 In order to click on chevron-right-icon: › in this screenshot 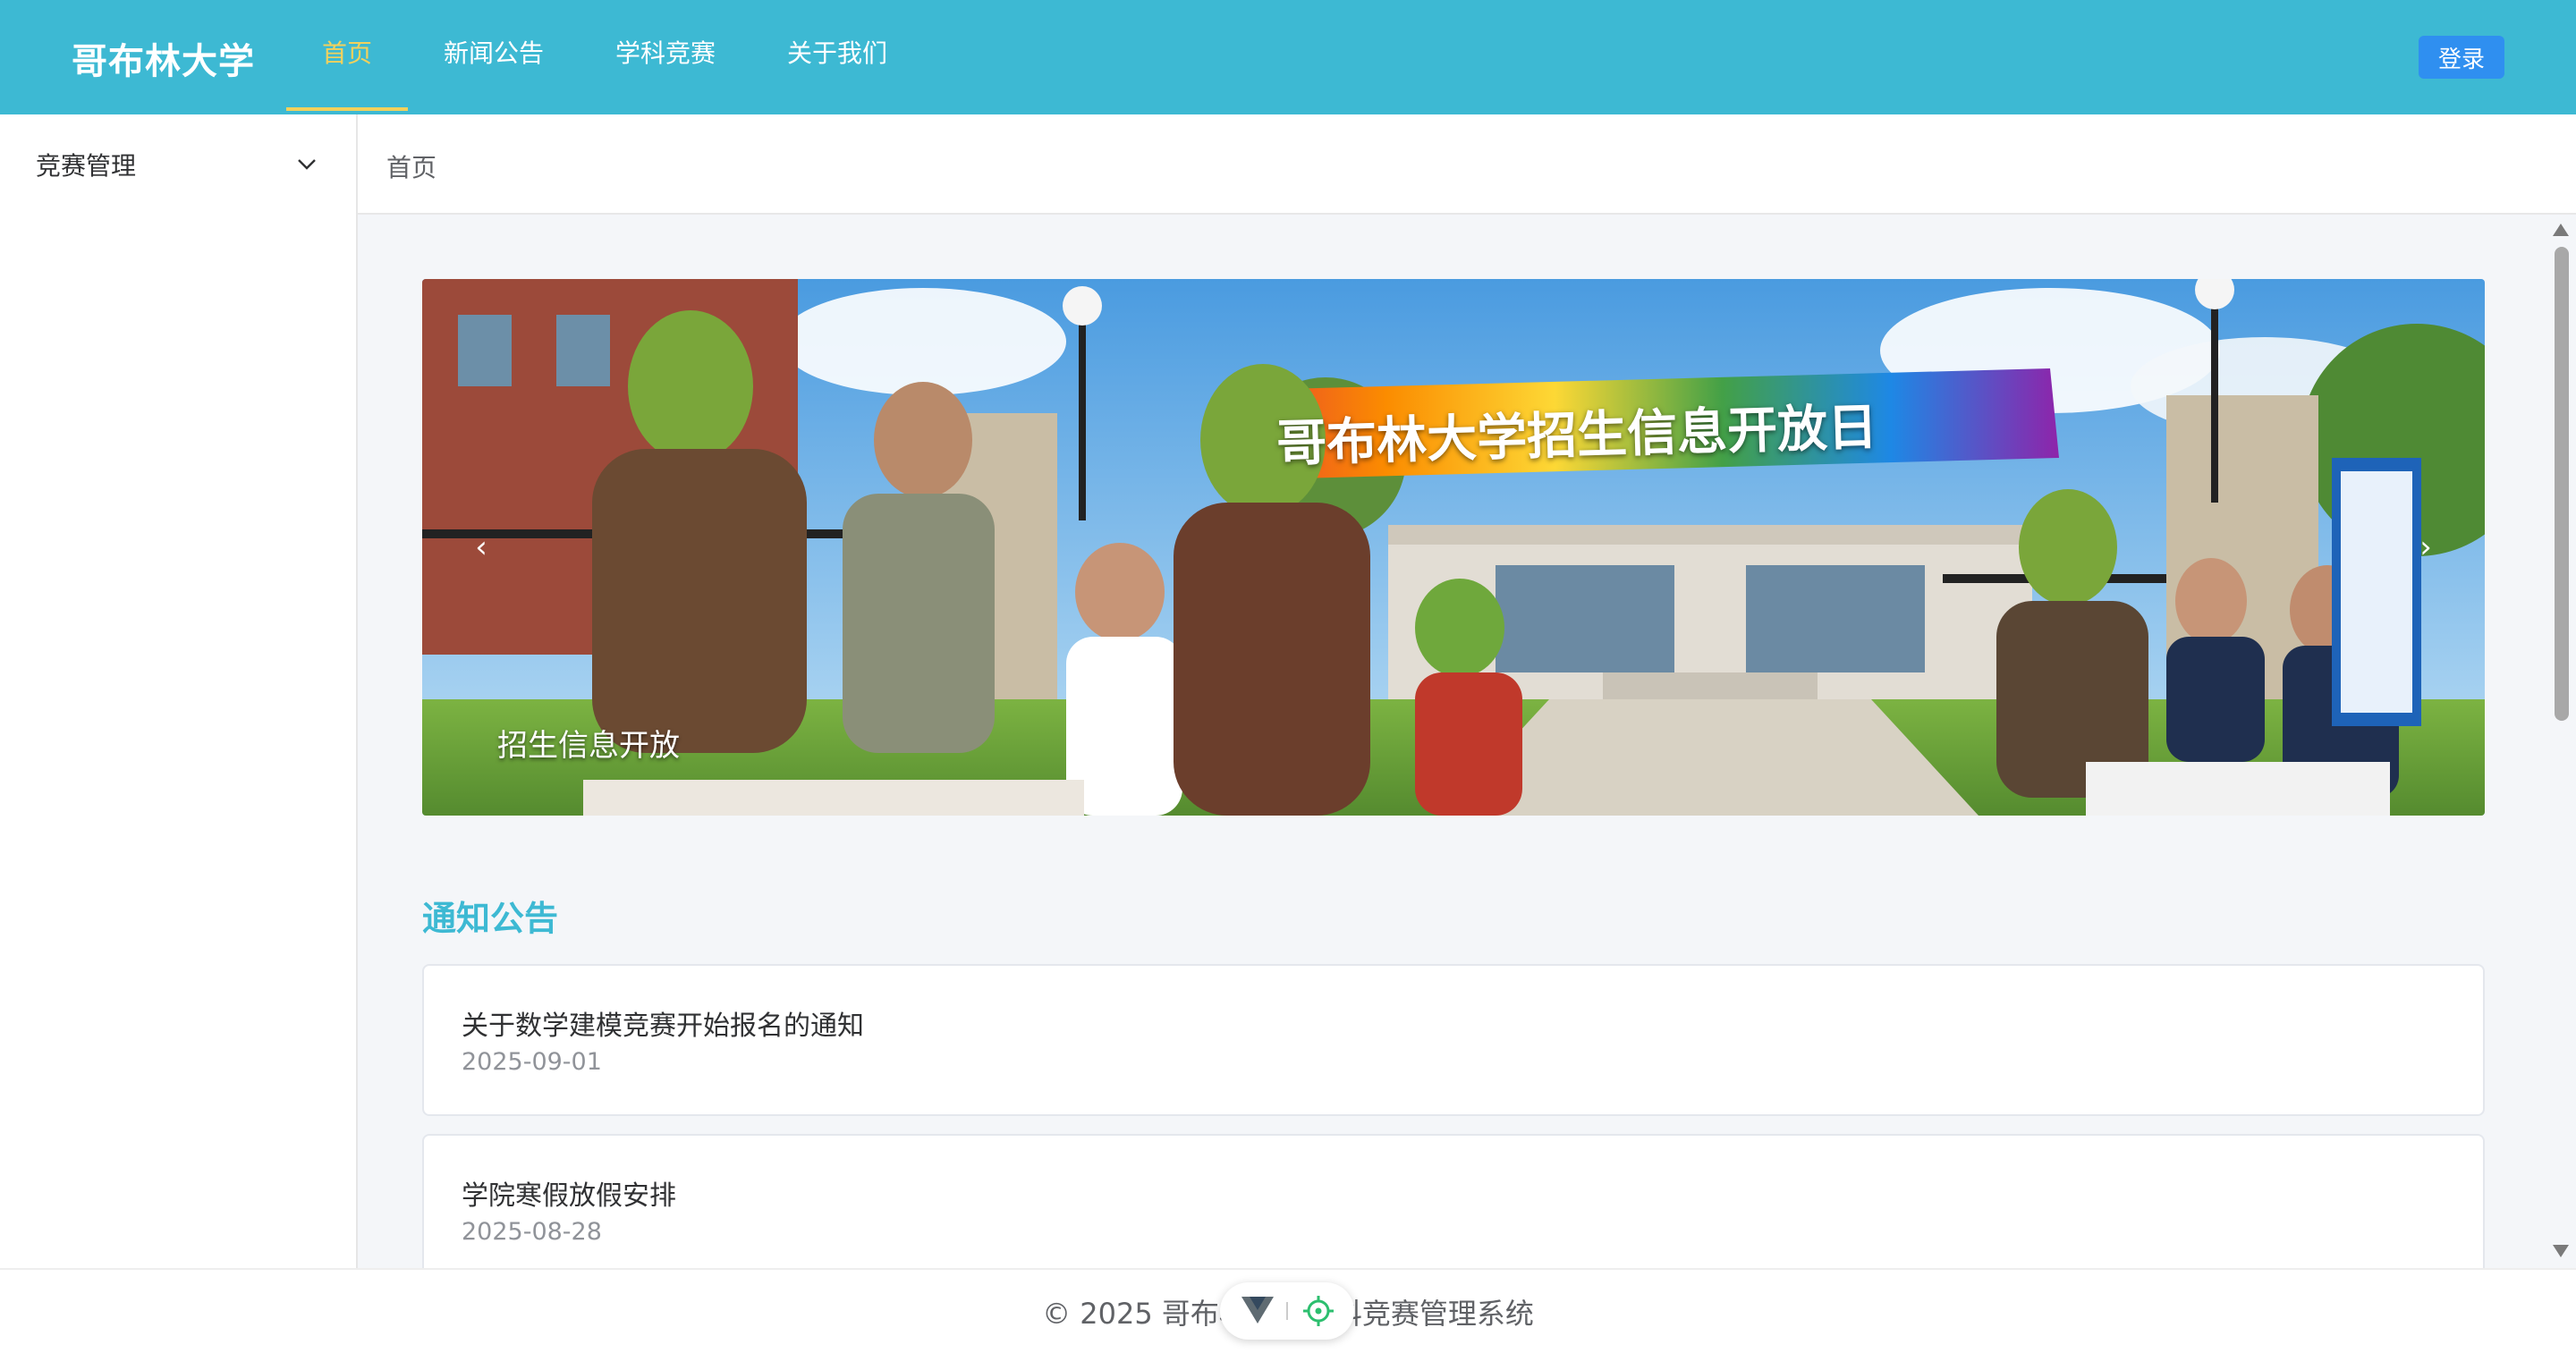, I will do `click(2425, 547)`.